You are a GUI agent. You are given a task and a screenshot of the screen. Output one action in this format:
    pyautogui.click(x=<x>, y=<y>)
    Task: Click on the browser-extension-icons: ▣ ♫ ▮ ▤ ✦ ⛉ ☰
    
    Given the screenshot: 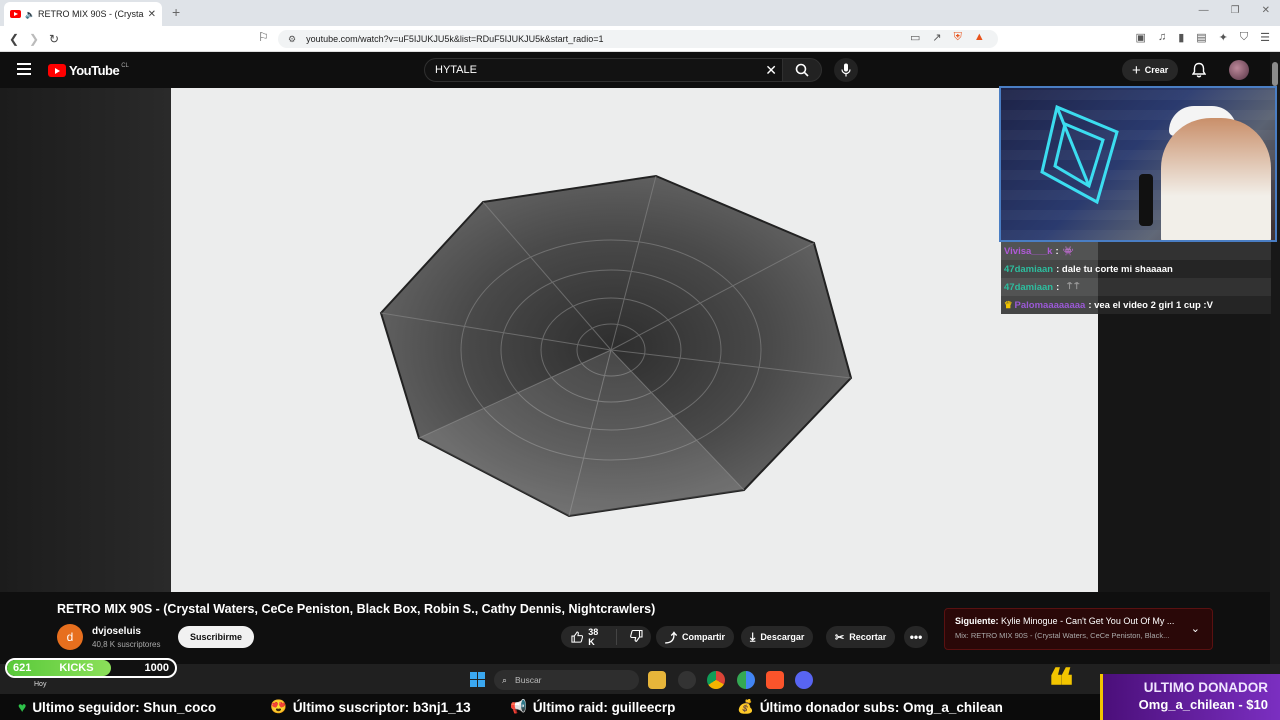 What is the action you would take?
    pyautogui.click(x=1203, y=37)
    